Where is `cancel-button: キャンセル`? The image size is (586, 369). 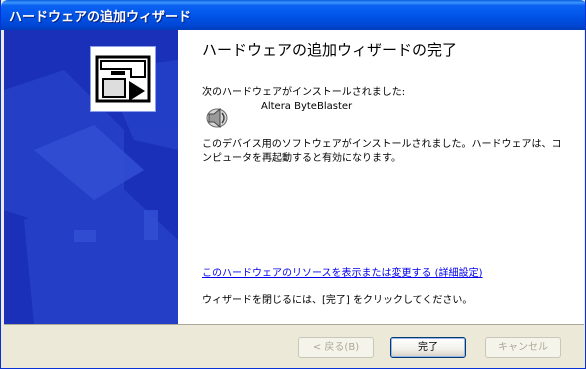
cancel-button: キャンセル is located at coordinates (523, 347).